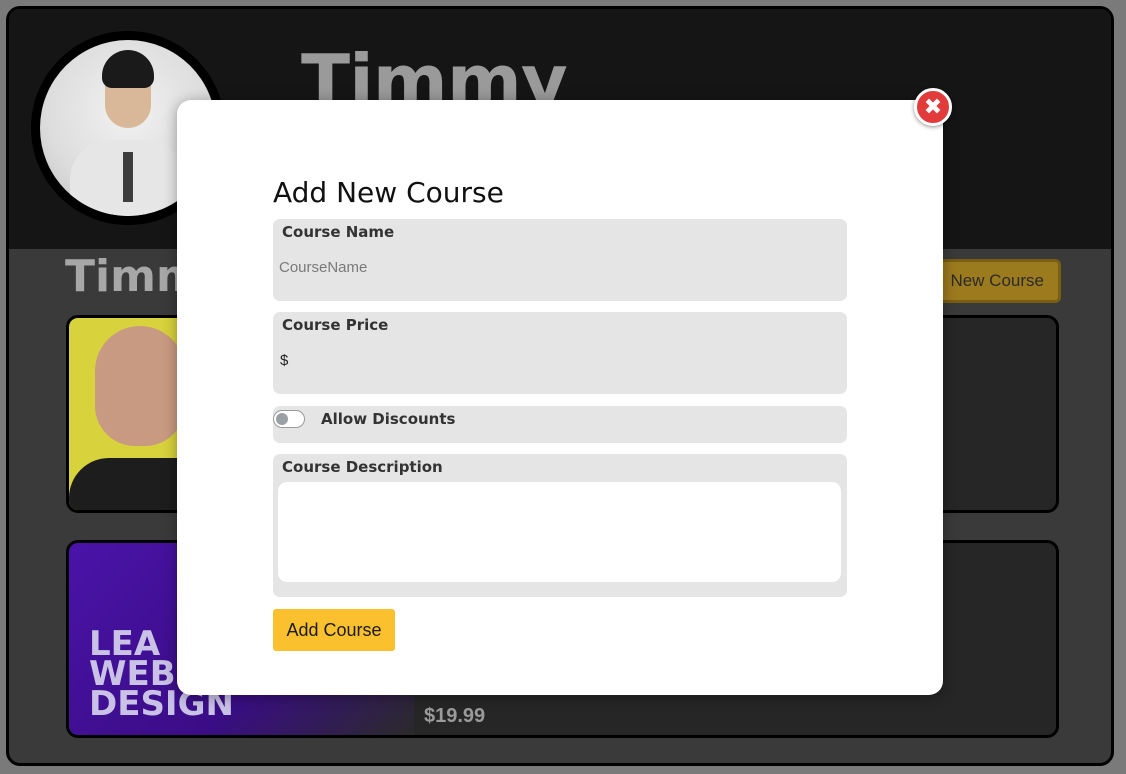  I want to click on course-price-input, so click(541, 360).